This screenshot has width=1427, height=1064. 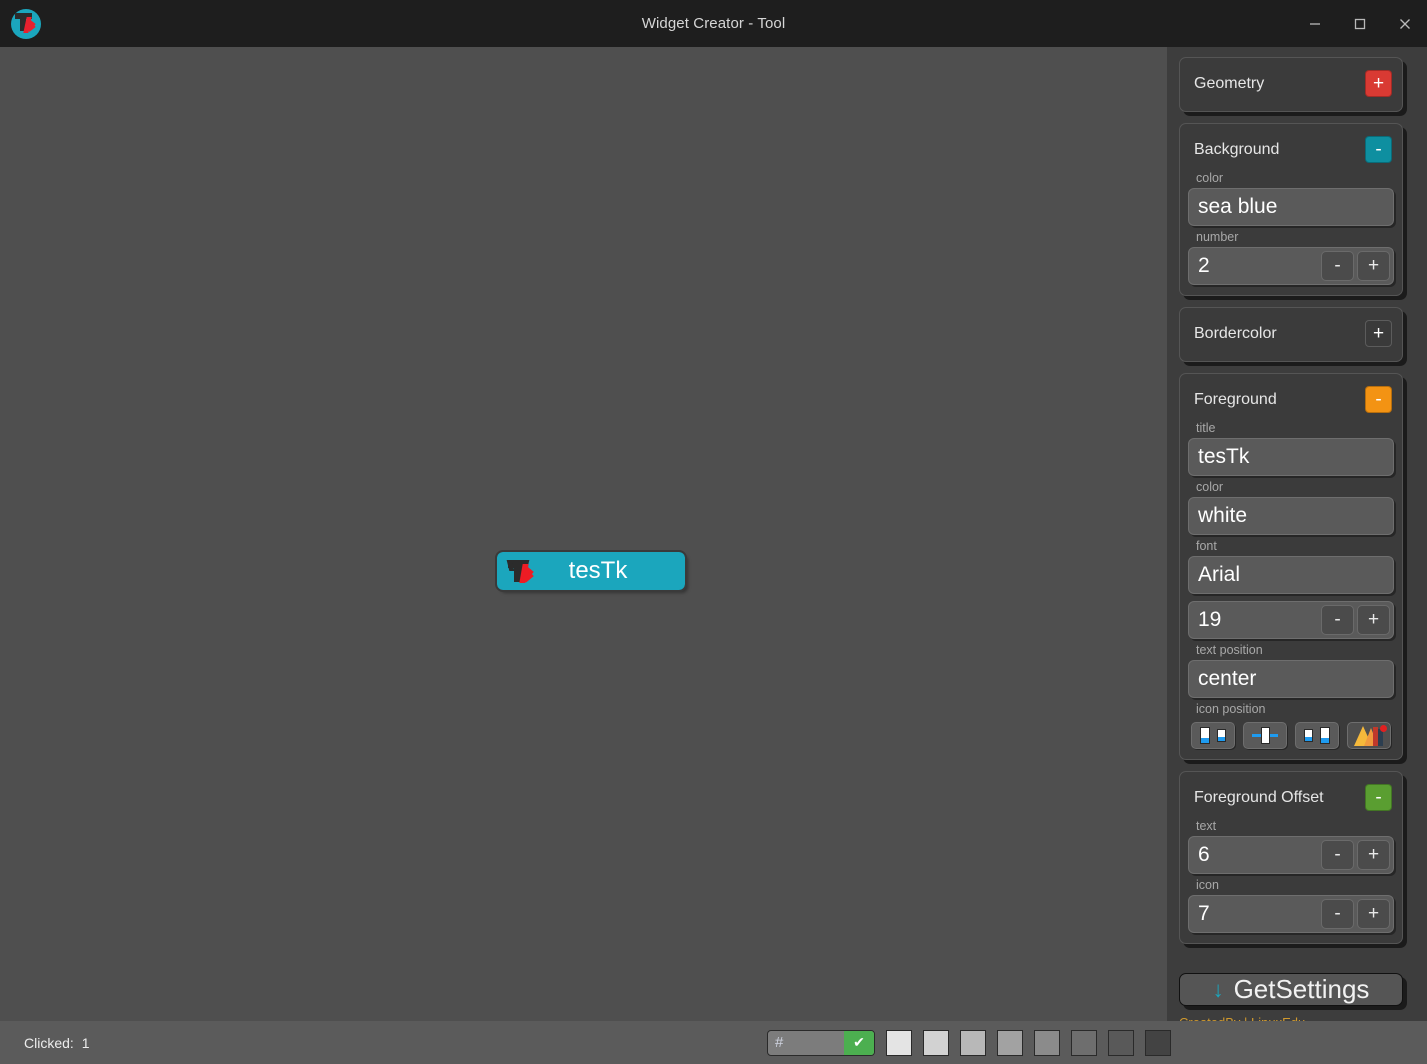 What do you see at coordinates (1259, 797) in the screenshot?
I see `section-title: Foreground Offset` at bounding box center [1259, 797].